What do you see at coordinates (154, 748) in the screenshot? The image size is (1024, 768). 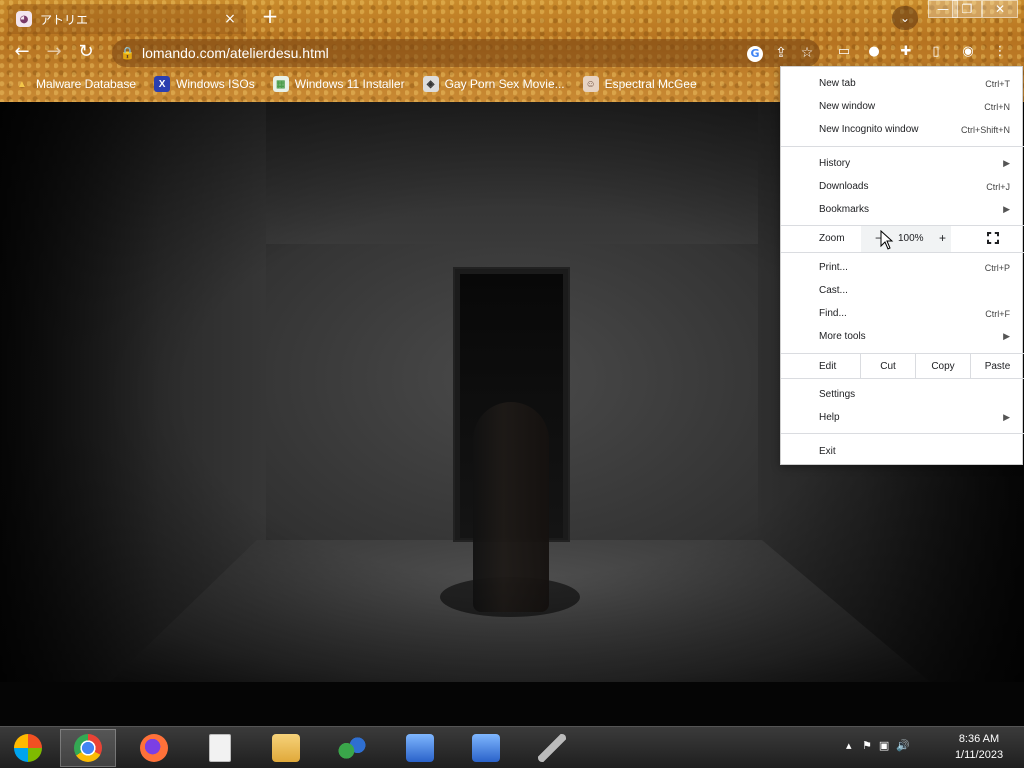 I see `taskbar-firefox` at bounding box center [154, 748].